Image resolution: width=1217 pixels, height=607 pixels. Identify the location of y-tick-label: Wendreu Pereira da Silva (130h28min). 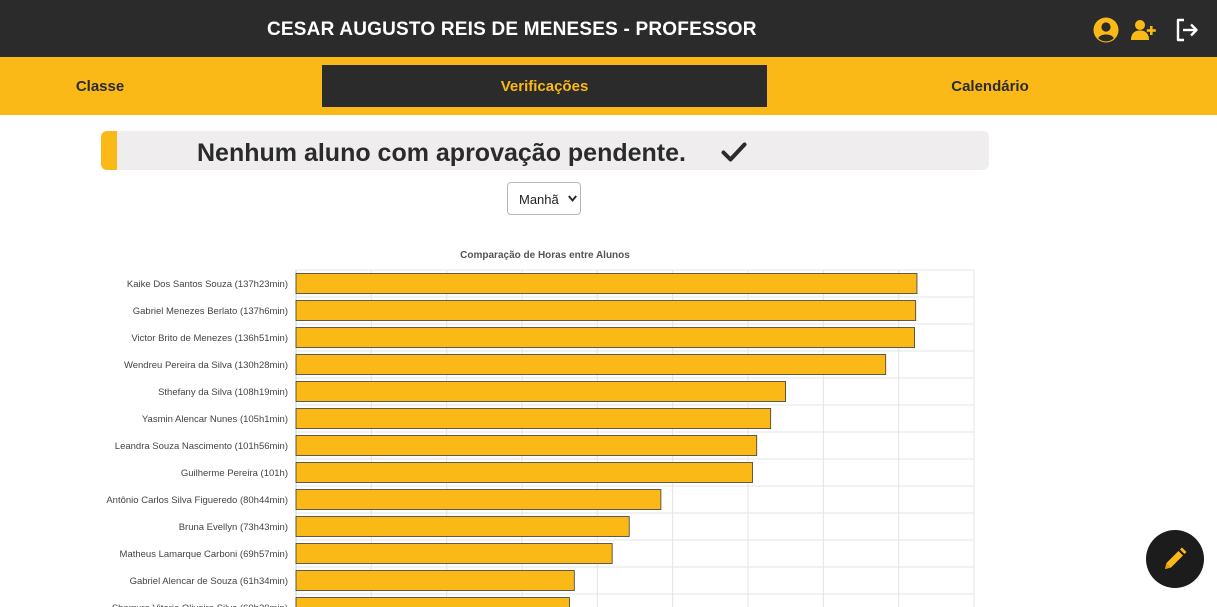
(206, 365).